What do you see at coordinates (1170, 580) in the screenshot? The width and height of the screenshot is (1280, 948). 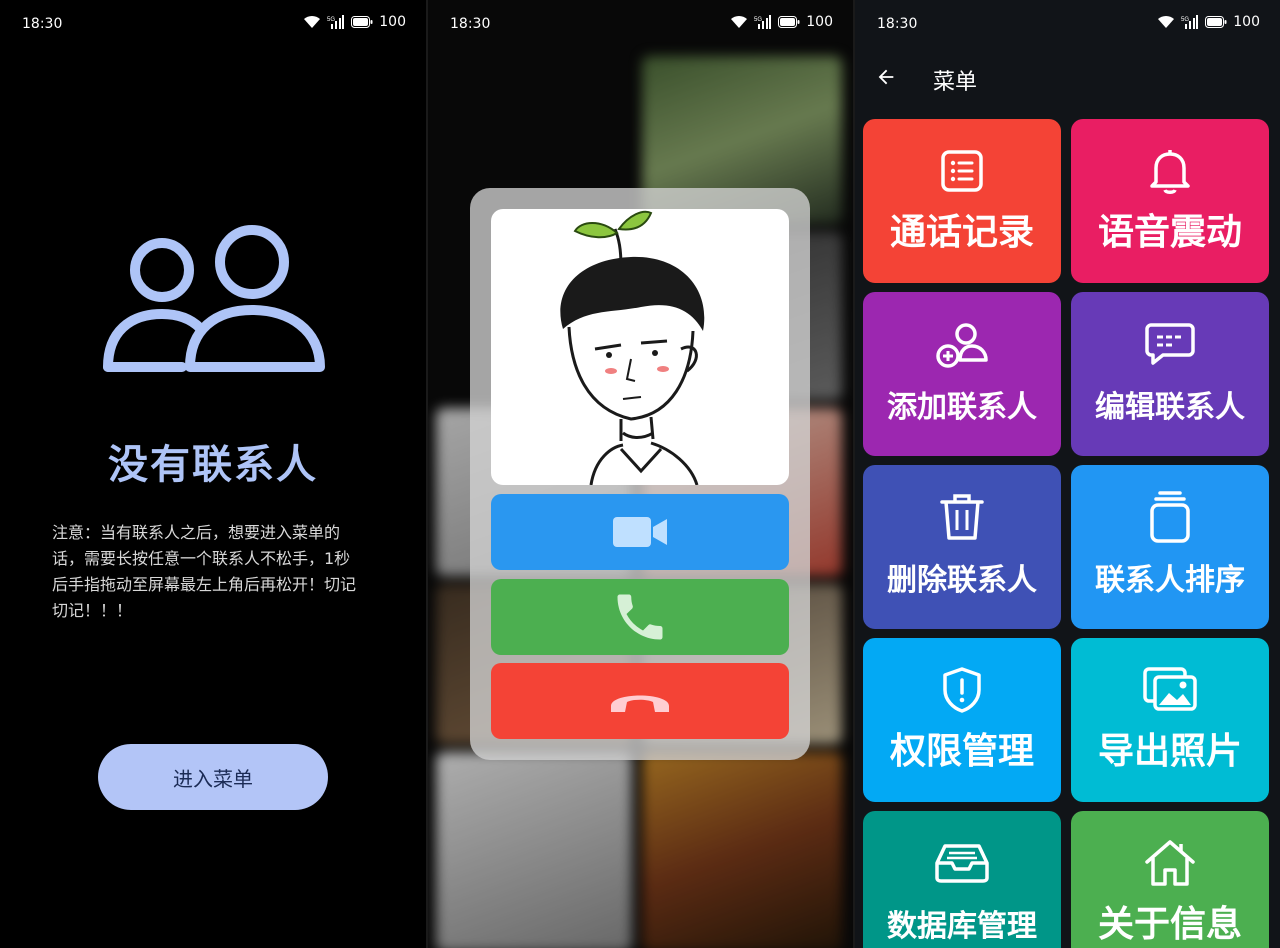 I see `menu-label: 联系人排序` at bounding box center [1170, 580].